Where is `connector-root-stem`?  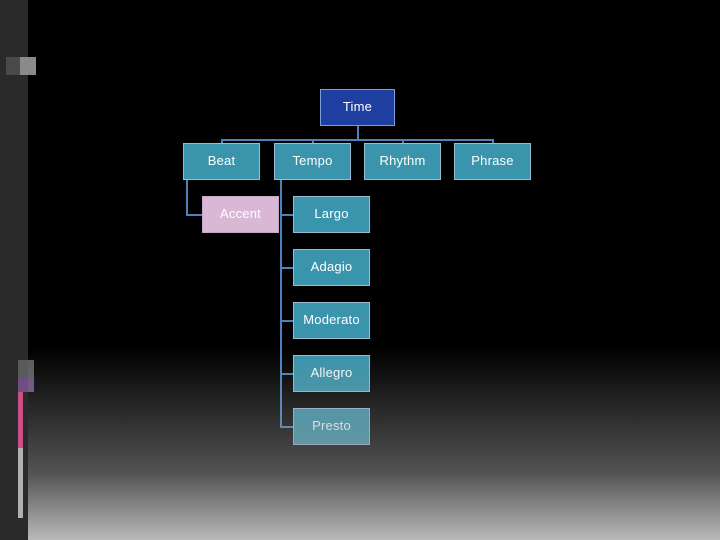
connector-root-stem is located at coordinates (358, 133).